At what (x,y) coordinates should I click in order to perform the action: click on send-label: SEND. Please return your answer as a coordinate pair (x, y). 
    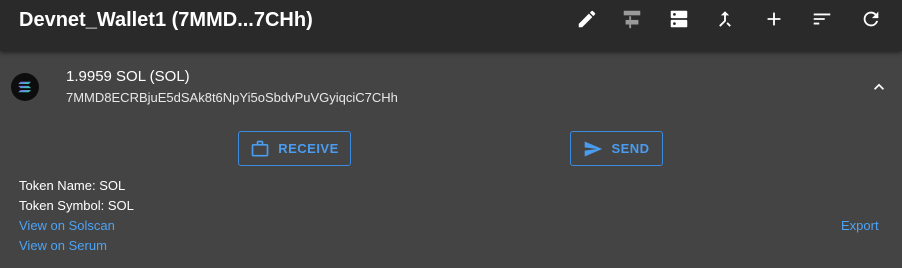
    Looking at the image, I should click on (630, 148).